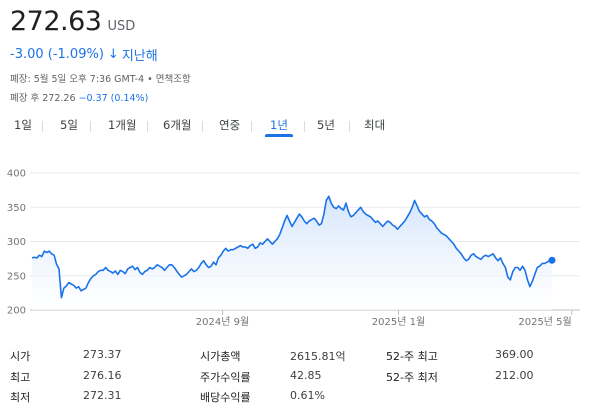 Image resolution: width=600 pixels, height=413 pixels. Describe the element at coordinates (69, 125) in the screenshot. I see `tab-5d: 5일` at that location.